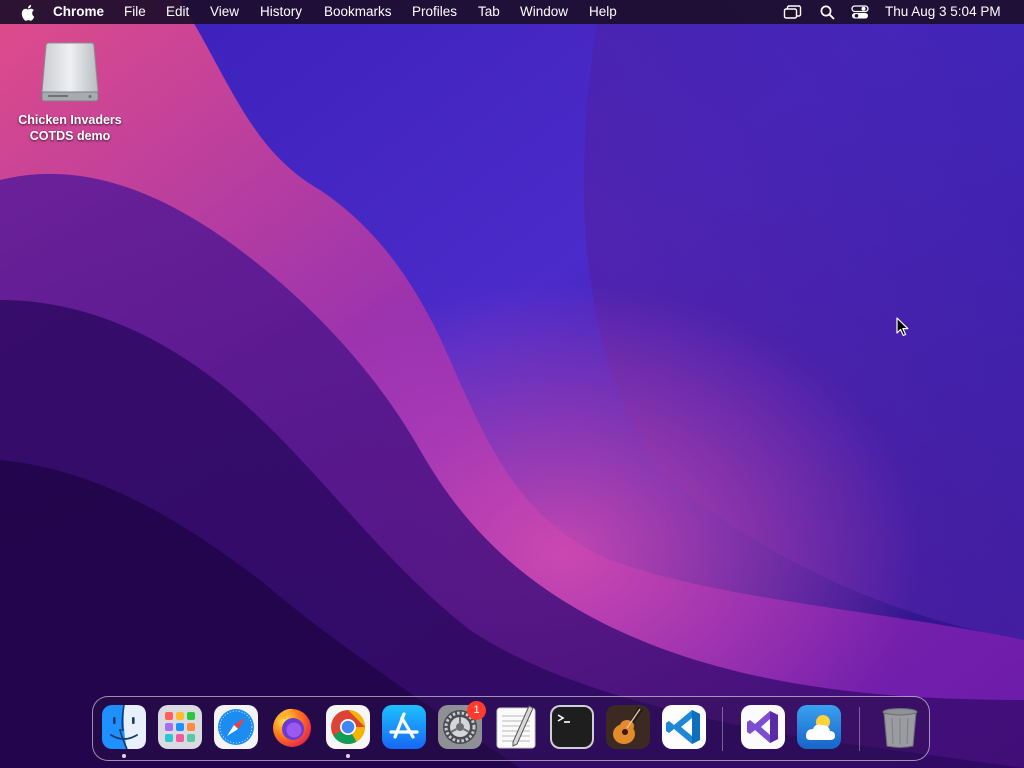  Describe the element at coordinates (792, 12) in the screenshot. I see `screen-mirroring-icon` at that location.